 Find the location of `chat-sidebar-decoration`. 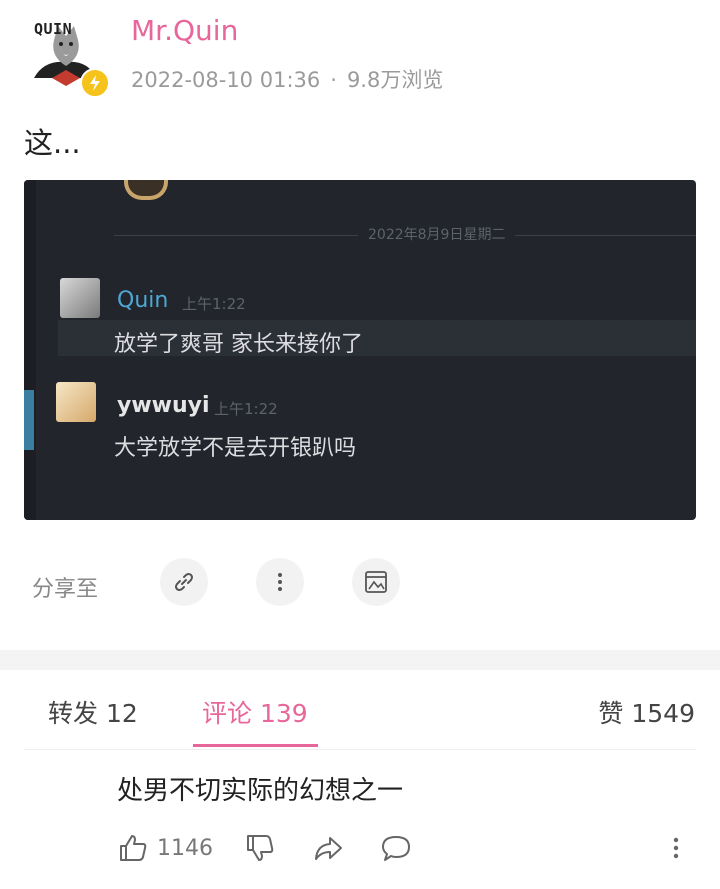

chat-sidebar-decoration is located at coordinates (29, 420).